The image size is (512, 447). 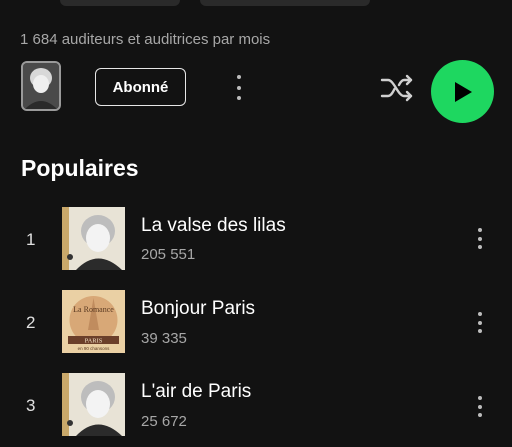 What do you see at coordinates (31, 239) in the screenshot?
I see `track-rank: 1` at bounding box center [31, 239].